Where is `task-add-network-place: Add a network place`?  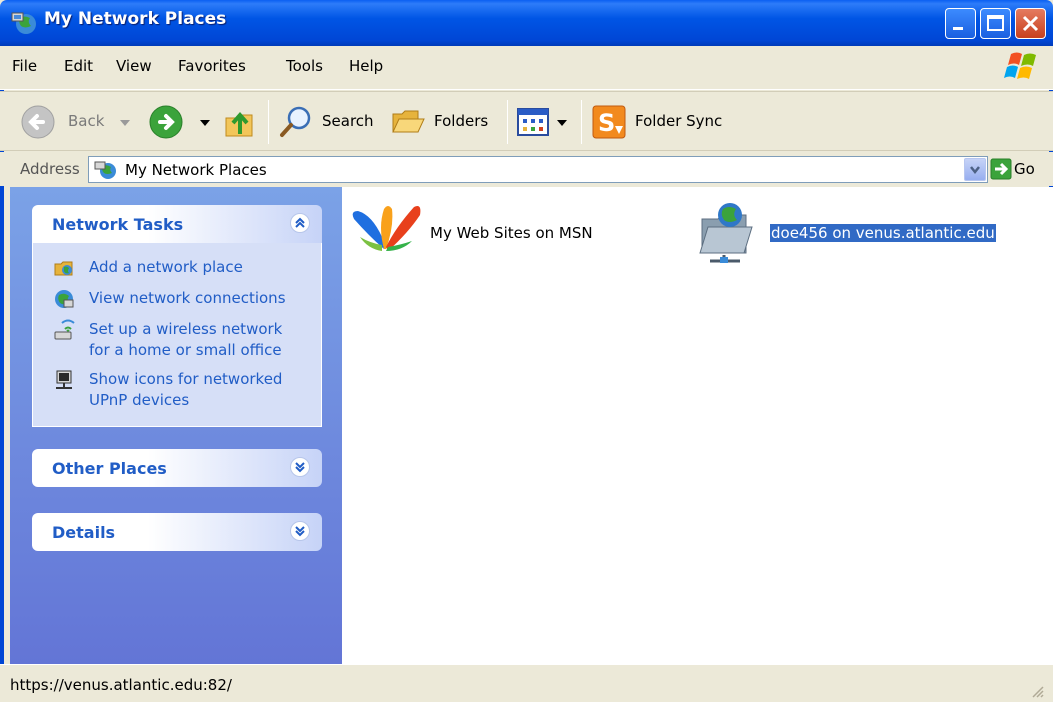
task-add-network-place: Add a network place is located at coordinates (183, 268).